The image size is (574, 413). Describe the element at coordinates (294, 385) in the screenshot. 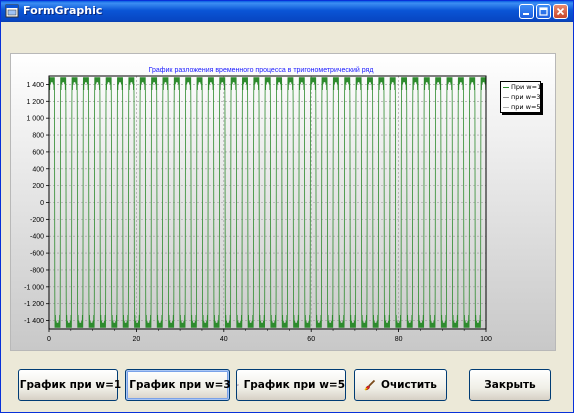

I see `button-label: График при w=5` at that location.